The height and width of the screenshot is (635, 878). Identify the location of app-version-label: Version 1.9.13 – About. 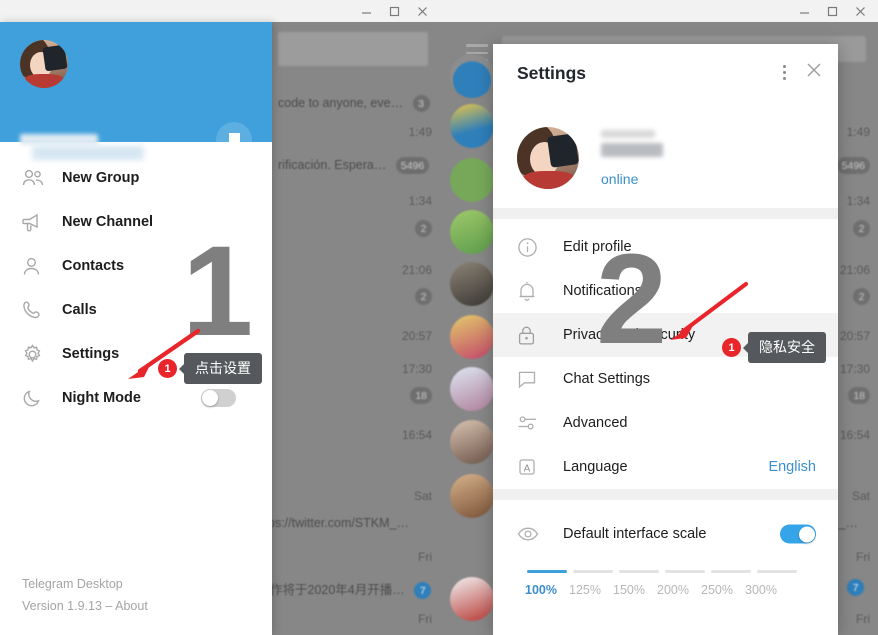
(85, 606).